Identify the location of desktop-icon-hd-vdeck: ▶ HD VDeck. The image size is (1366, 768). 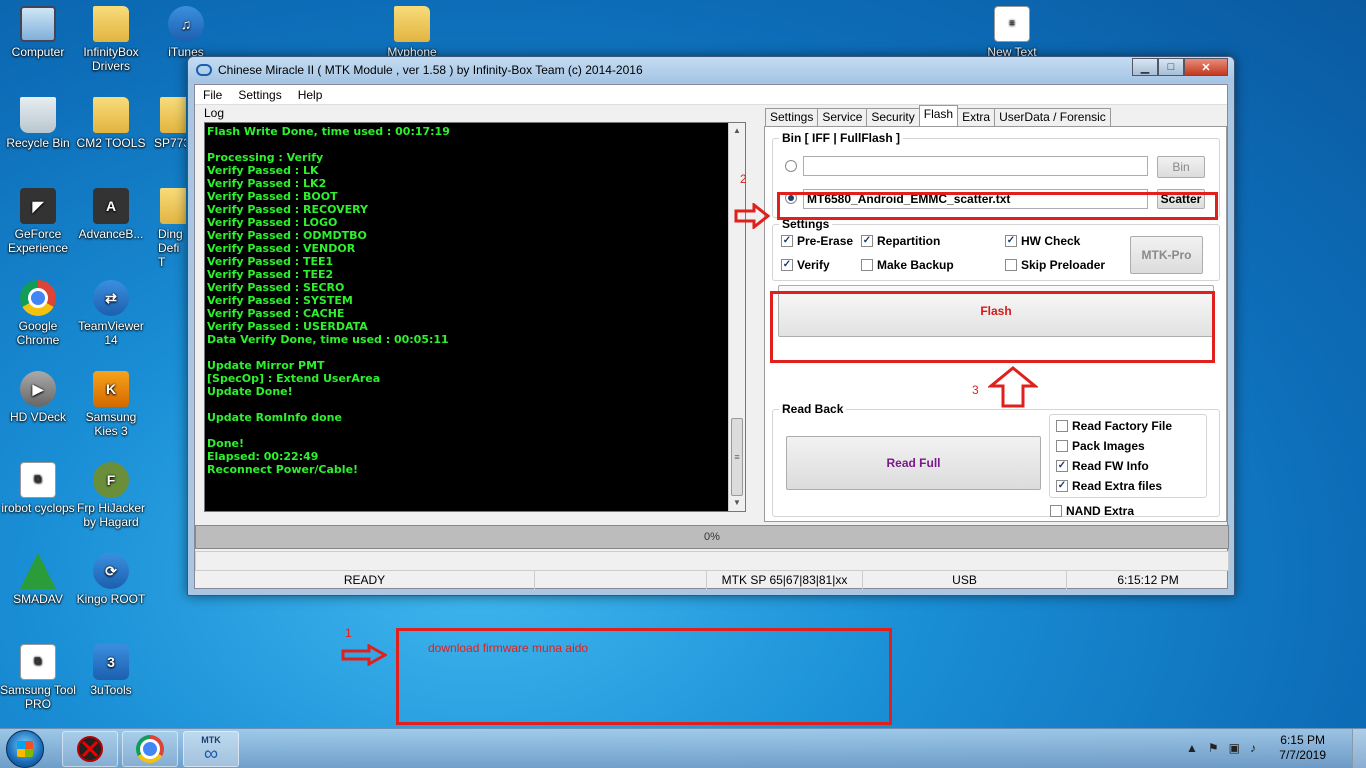
(38, 397).